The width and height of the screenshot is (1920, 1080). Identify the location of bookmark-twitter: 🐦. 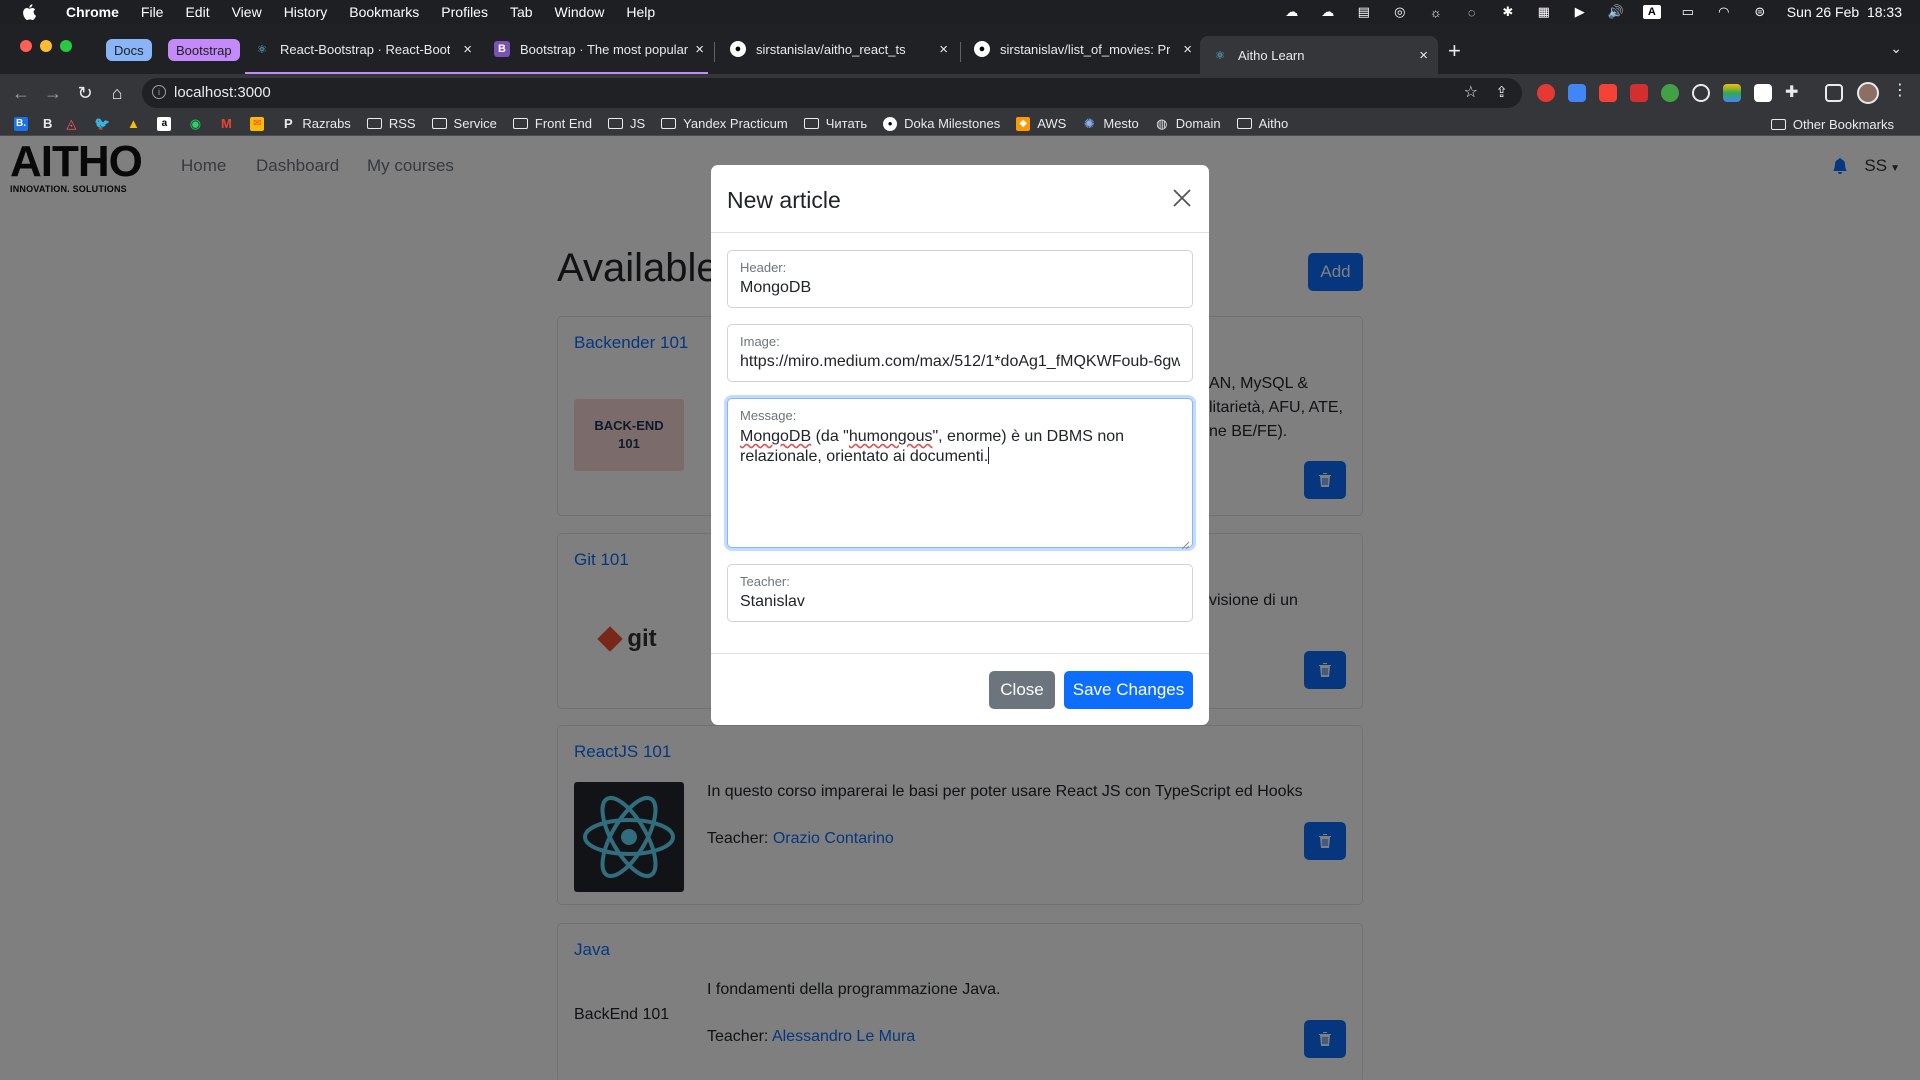
(105, 123).